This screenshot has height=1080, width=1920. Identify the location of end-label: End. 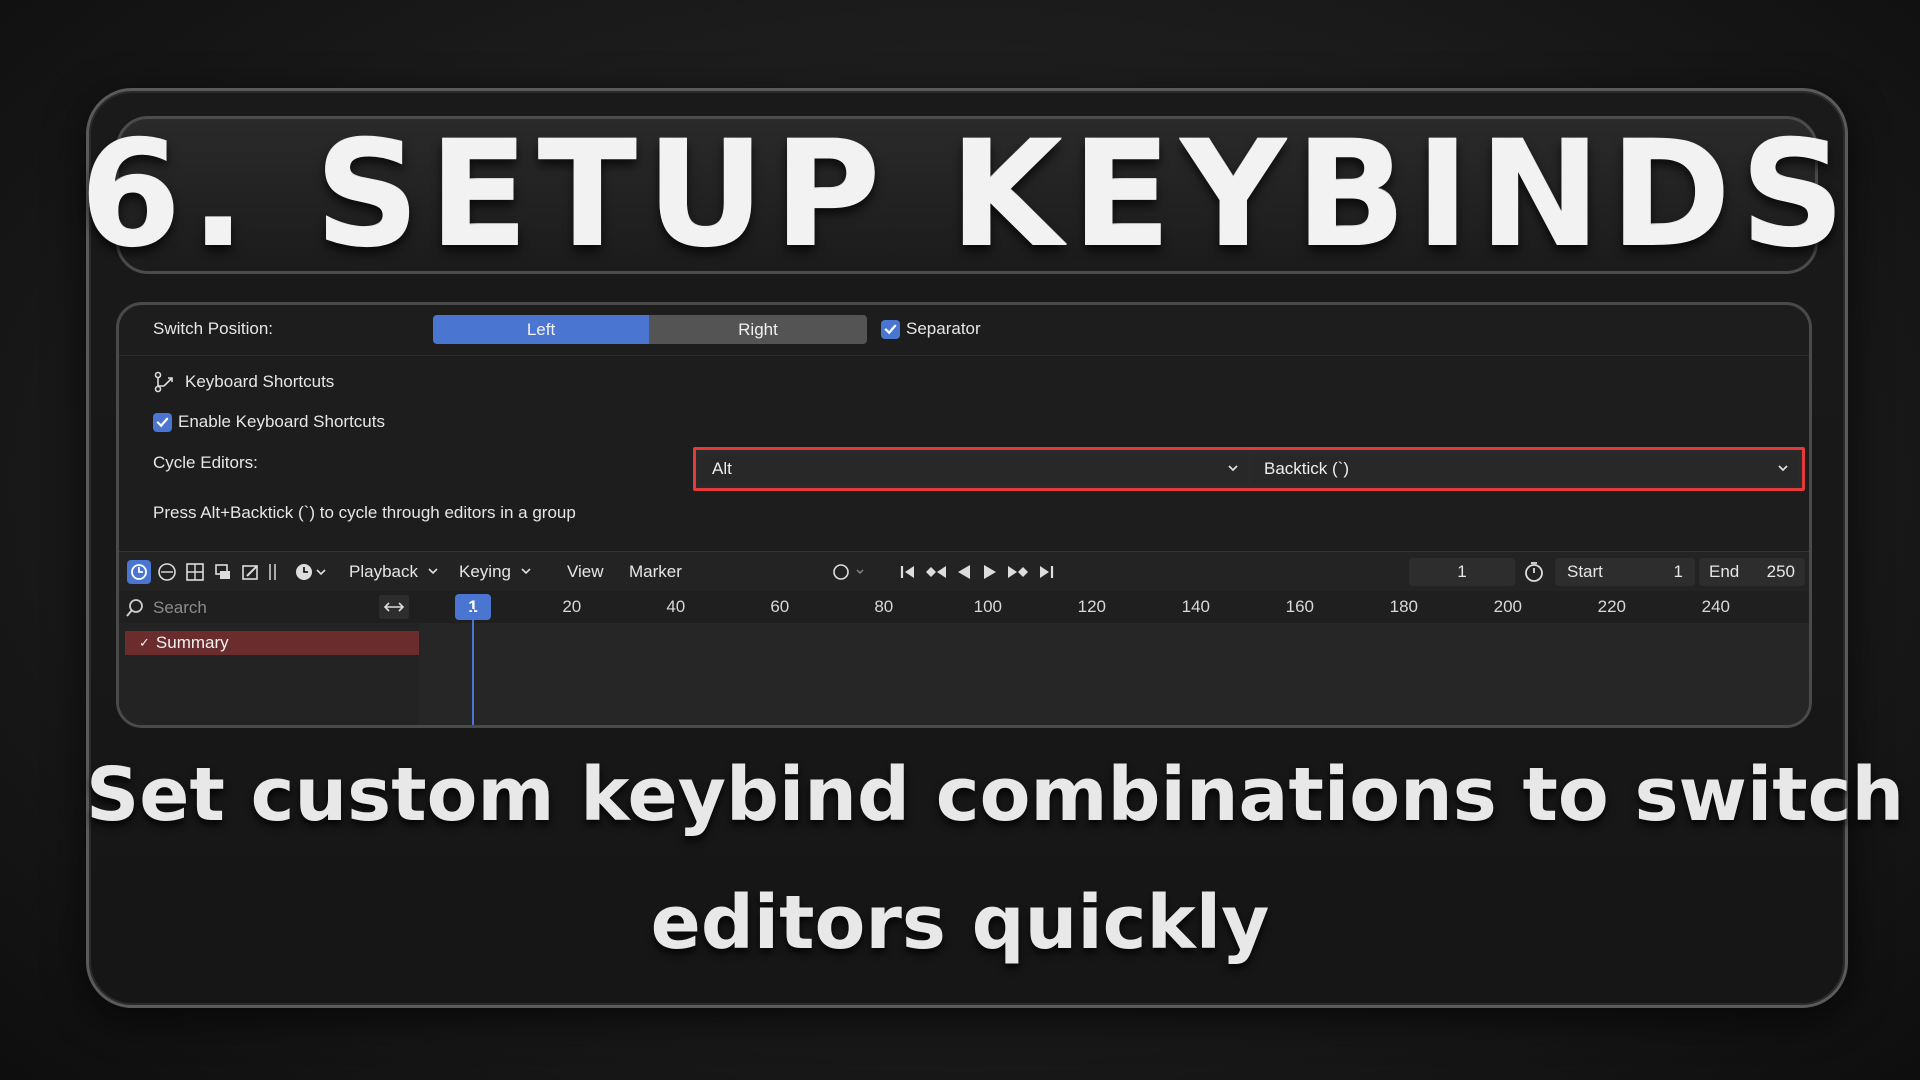
(1724, 571).